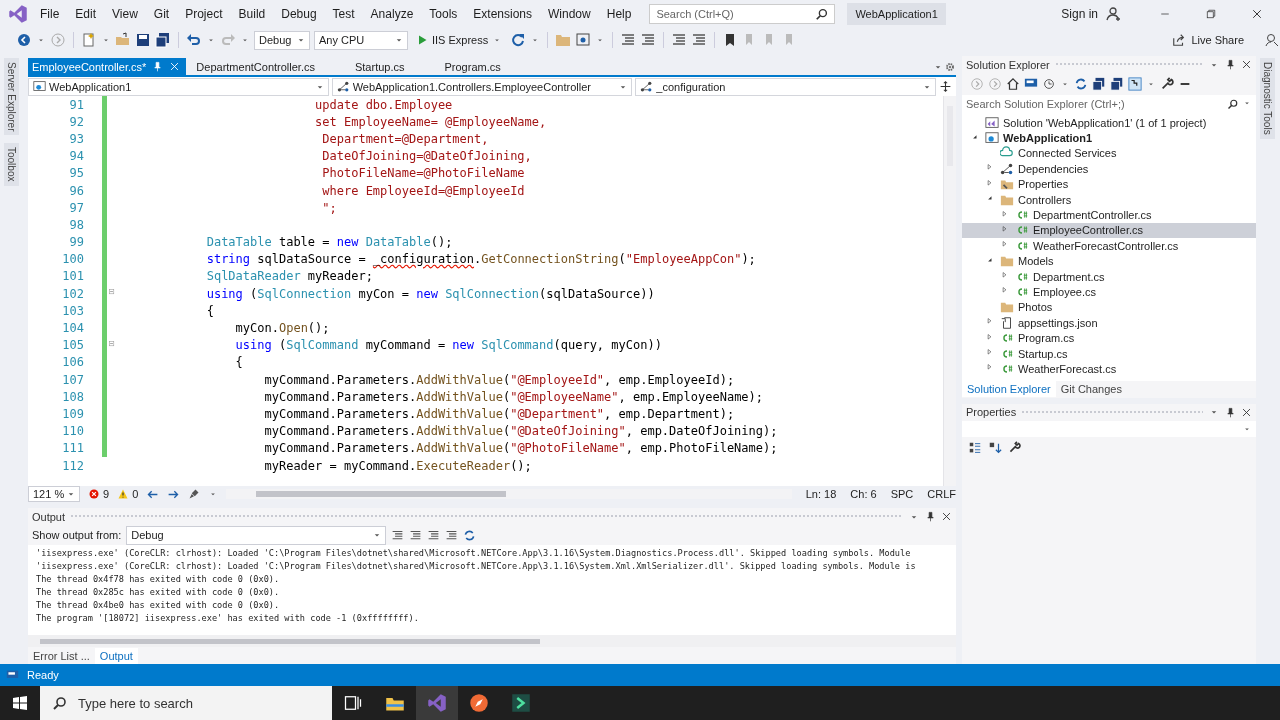  I want to click on side-tab: Toolbox, so click(11, 164).